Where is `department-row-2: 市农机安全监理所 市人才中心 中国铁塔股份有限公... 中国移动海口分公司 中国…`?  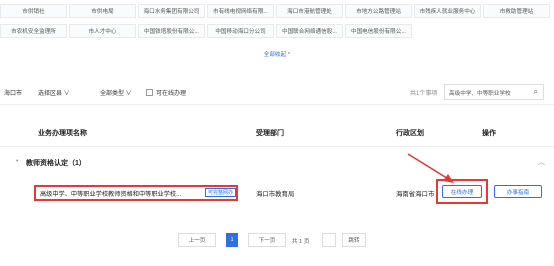
department-row-2: 市农机安全监理所 市人才中心 中国铁塔股份有限公... 中国移动海口分公司 中国… is located at coordinates (207, 31).